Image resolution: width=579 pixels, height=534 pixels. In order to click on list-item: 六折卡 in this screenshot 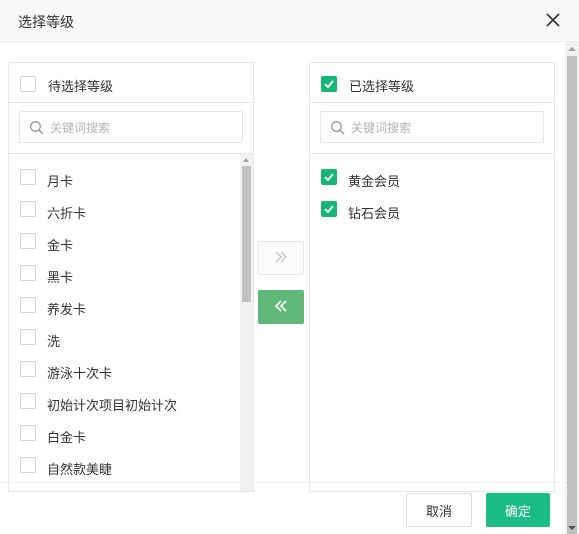, I will do `click(124, 212)`.